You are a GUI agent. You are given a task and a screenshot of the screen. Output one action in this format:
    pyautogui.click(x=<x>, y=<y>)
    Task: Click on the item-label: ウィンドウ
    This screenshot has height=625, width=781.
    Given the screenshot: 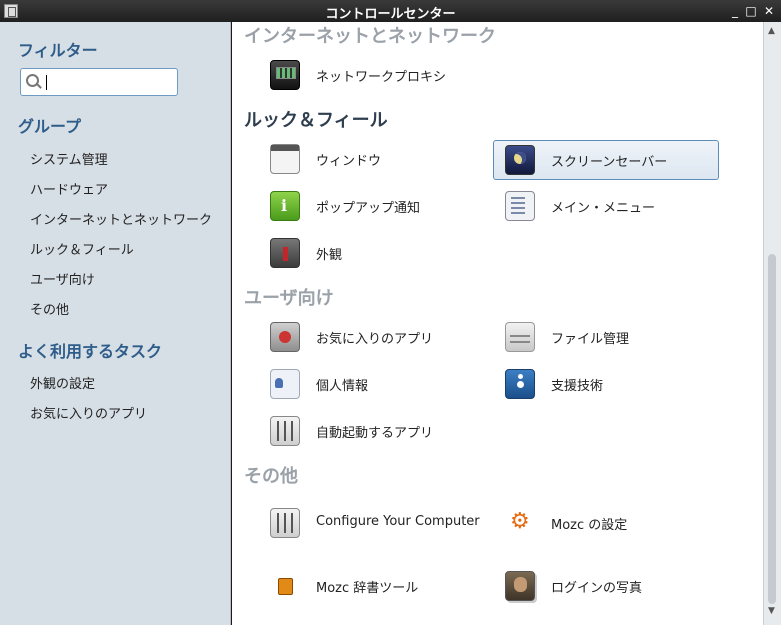 What is the action you would take?
    pyautogui.click(x=349, y=161)
    